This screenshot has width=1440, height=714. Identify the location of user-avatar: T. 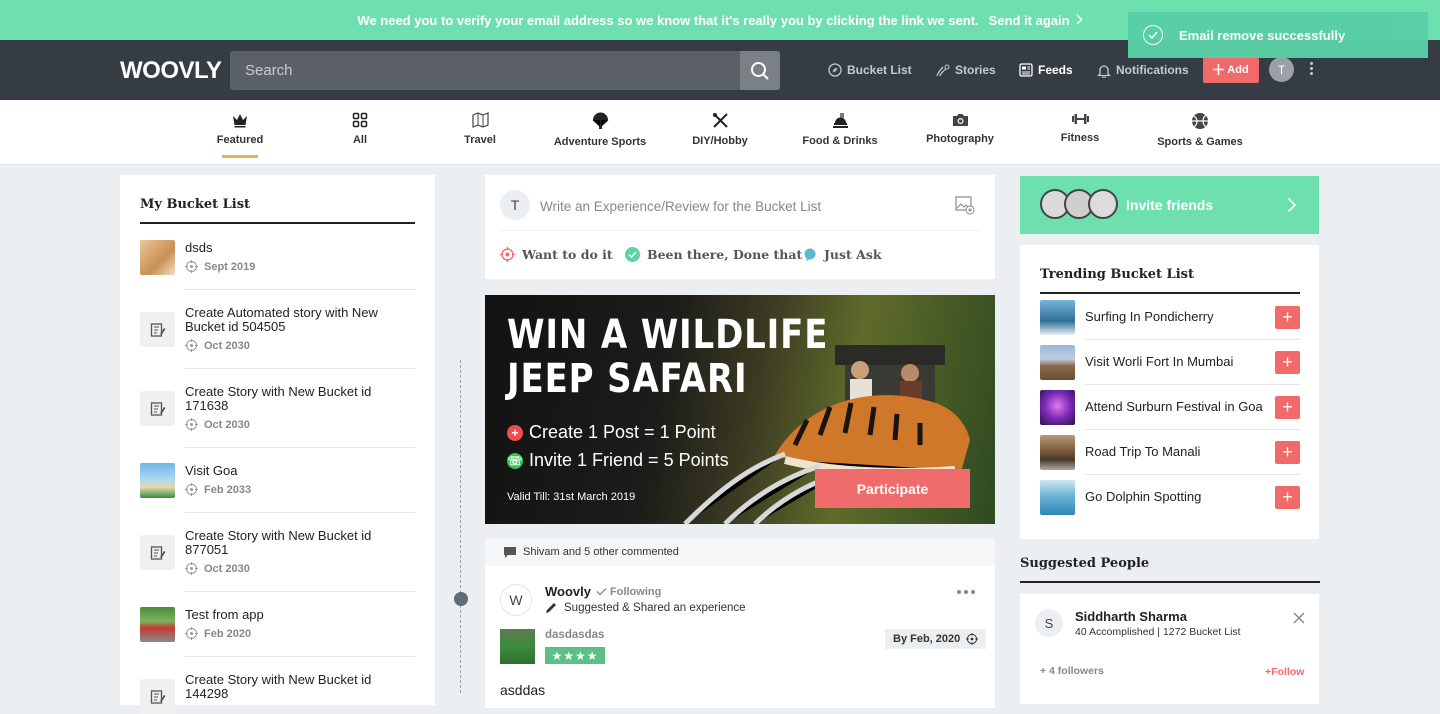
(1281, 69).